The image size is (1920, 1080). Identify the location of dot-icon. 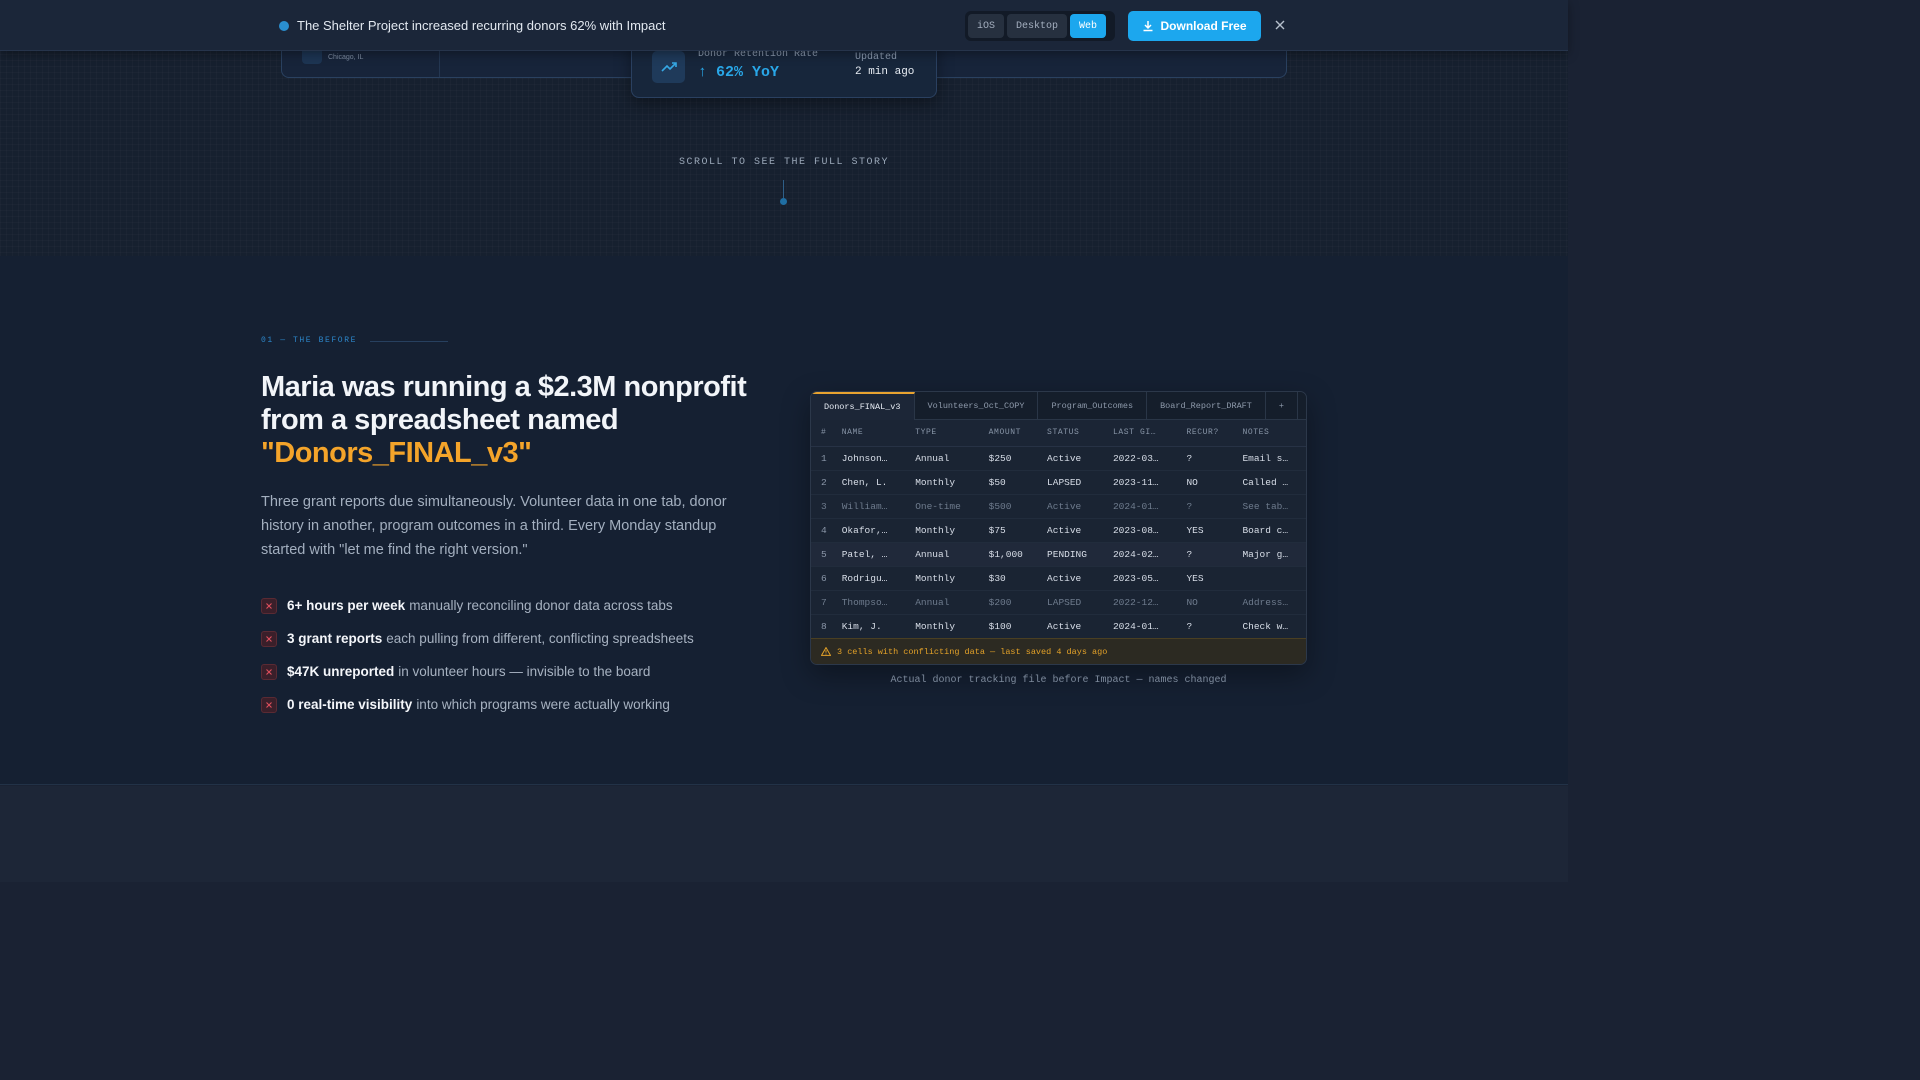
(284, 26).